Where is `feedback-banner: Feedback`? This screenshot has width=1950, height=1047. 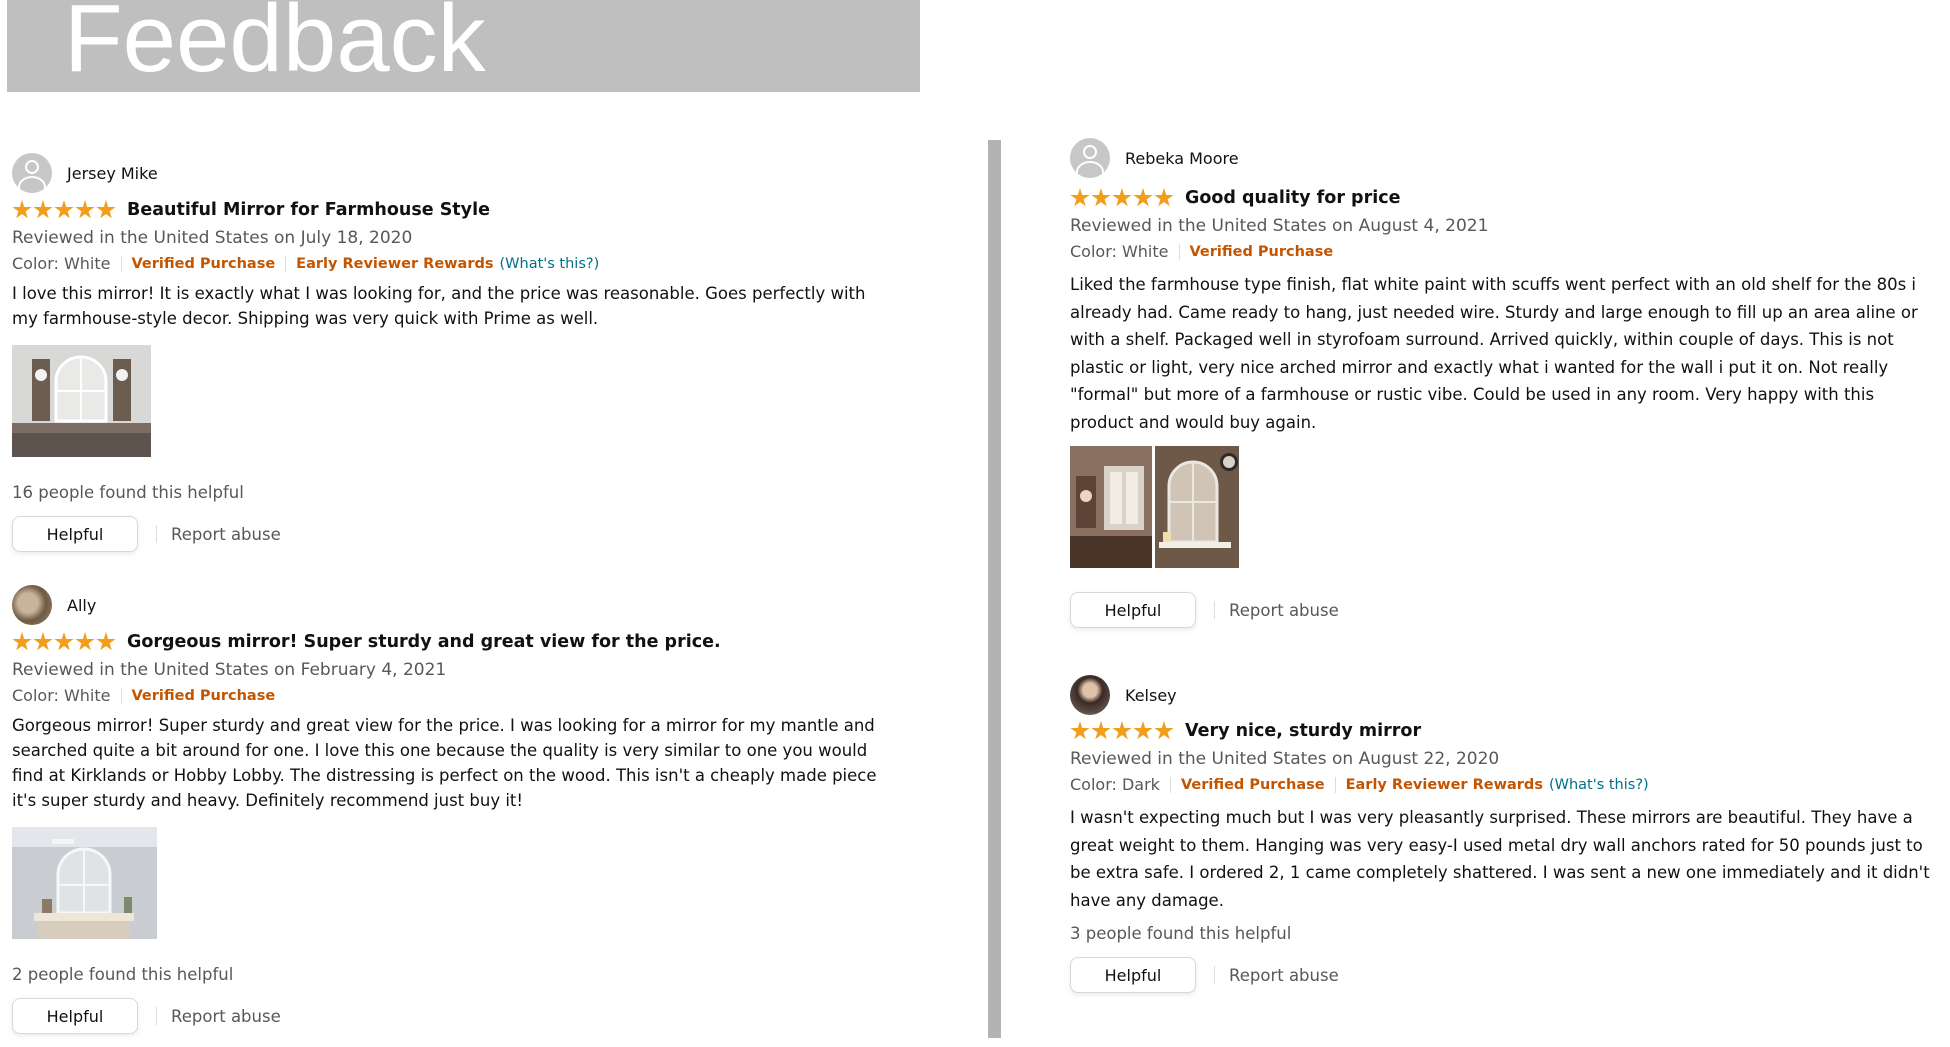
feedback-banner: Feedback is located at coordinates (463, 46).